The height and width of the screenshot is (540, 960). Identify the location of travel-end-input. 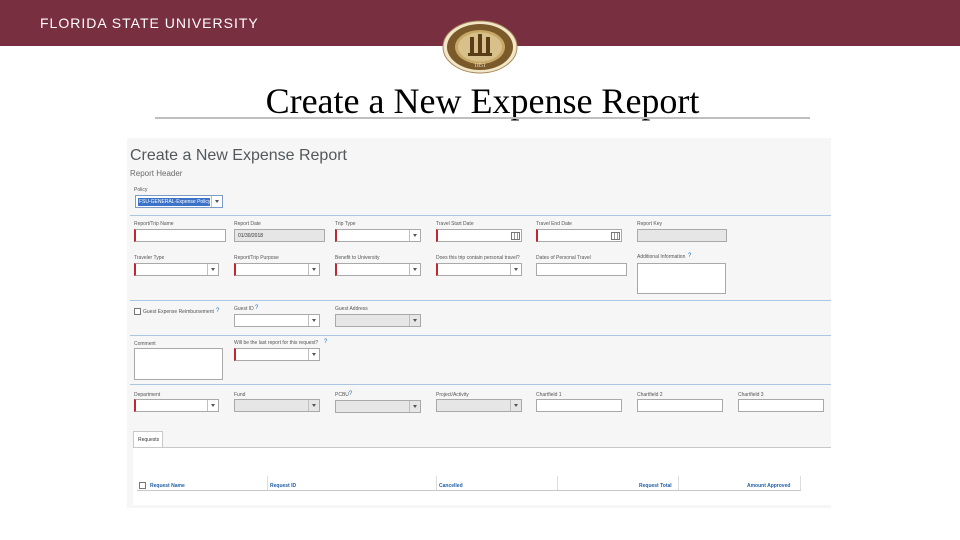
(579, 235).